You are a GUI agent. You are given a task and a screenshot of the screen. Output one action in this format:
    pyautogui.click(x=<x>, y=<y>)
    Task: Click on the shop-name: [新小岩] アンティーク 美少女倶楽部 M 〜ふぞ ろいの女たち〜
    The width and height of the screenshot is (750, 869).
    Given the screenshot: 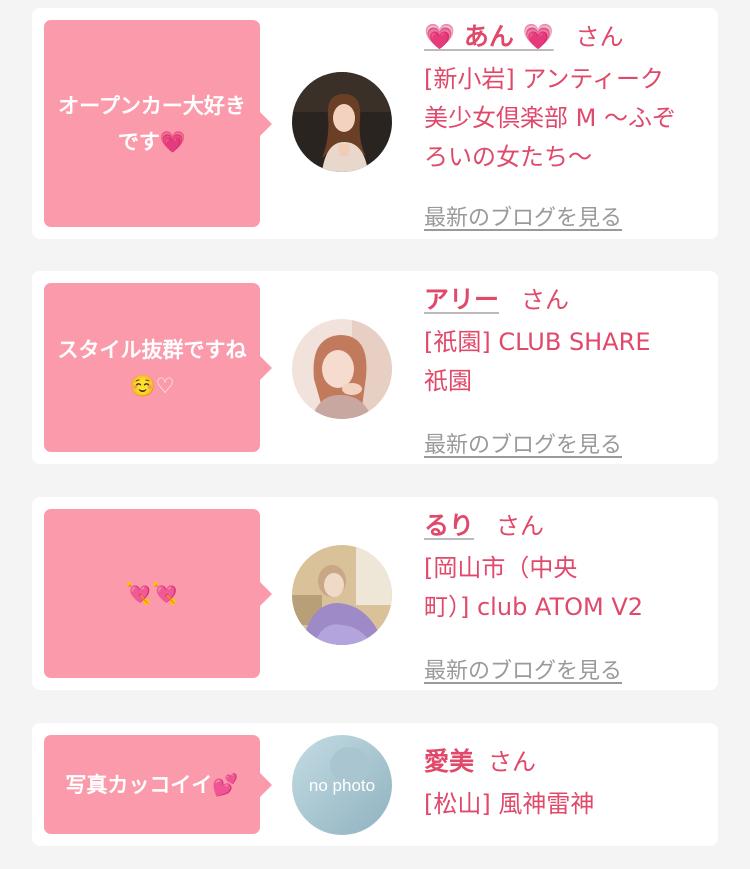 What is the action you would take?
    pyautogui.click(x=565, y=118)
    